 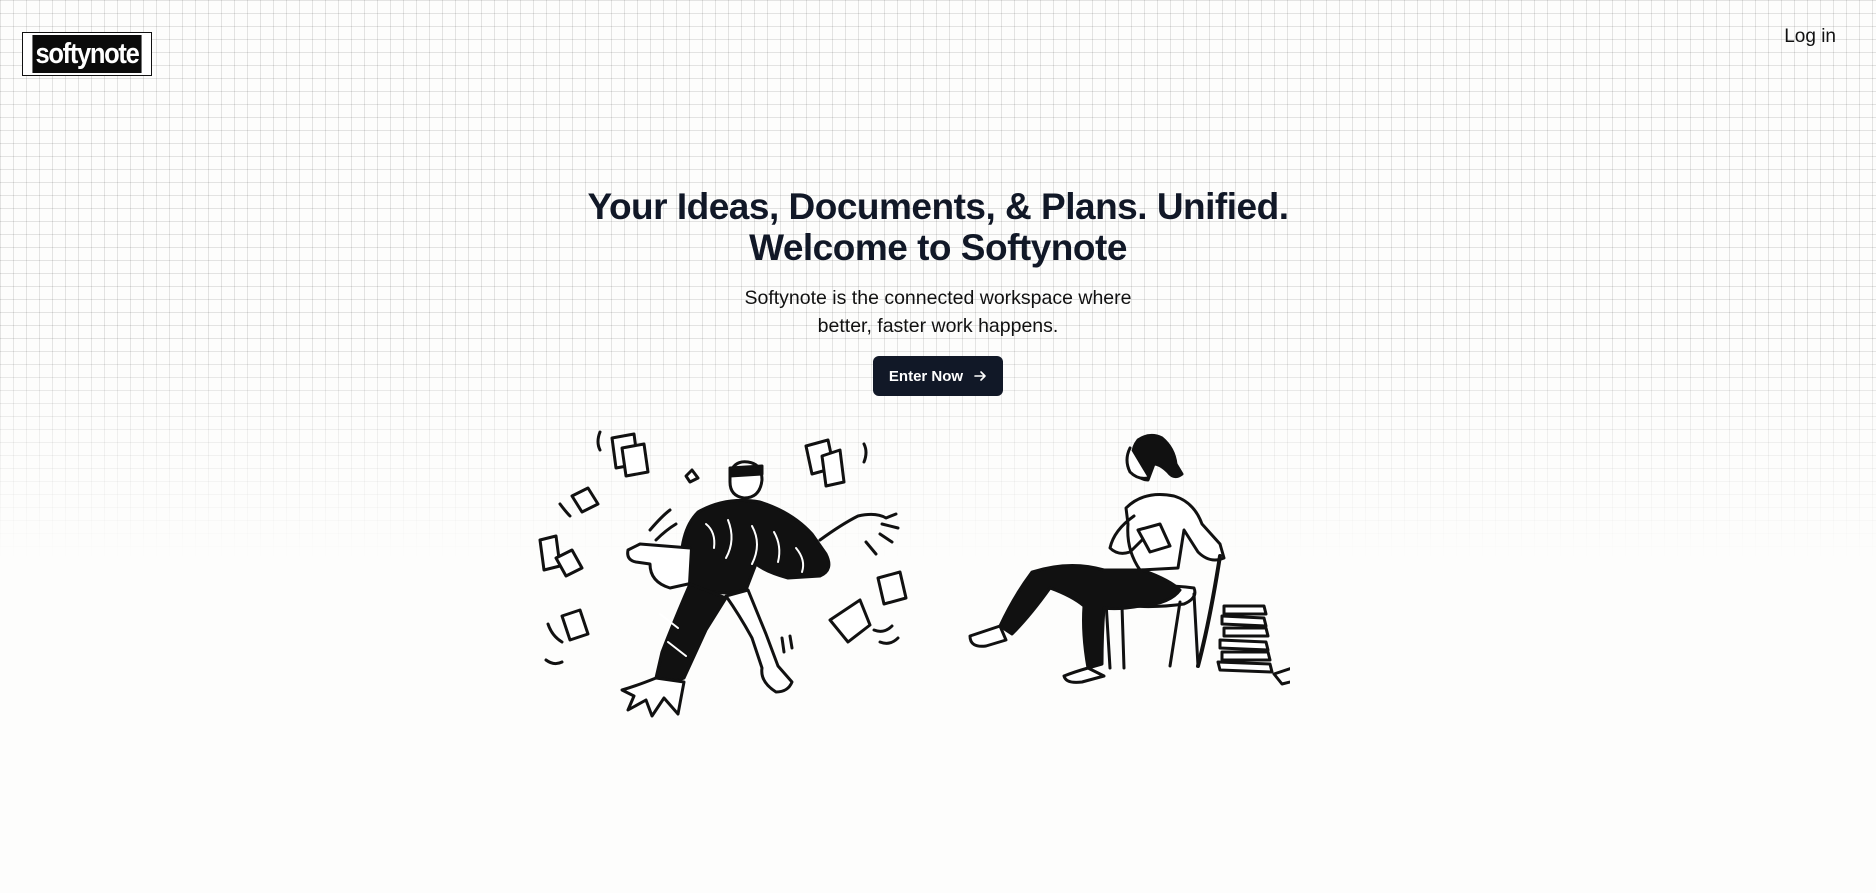 I want to click on hero-subtitle-line2: better, faster work happens., so click(x=938, y=326).